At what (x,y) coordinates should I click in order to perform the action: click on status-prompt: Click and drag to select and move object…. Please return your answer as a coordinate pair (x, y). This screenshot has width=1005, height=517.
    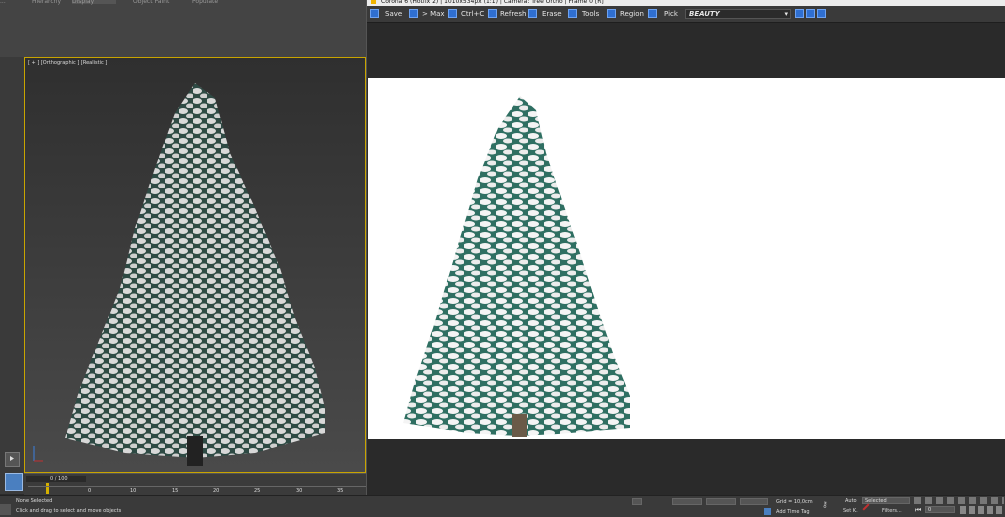
    Looking at the image, I should click on (69, 511).